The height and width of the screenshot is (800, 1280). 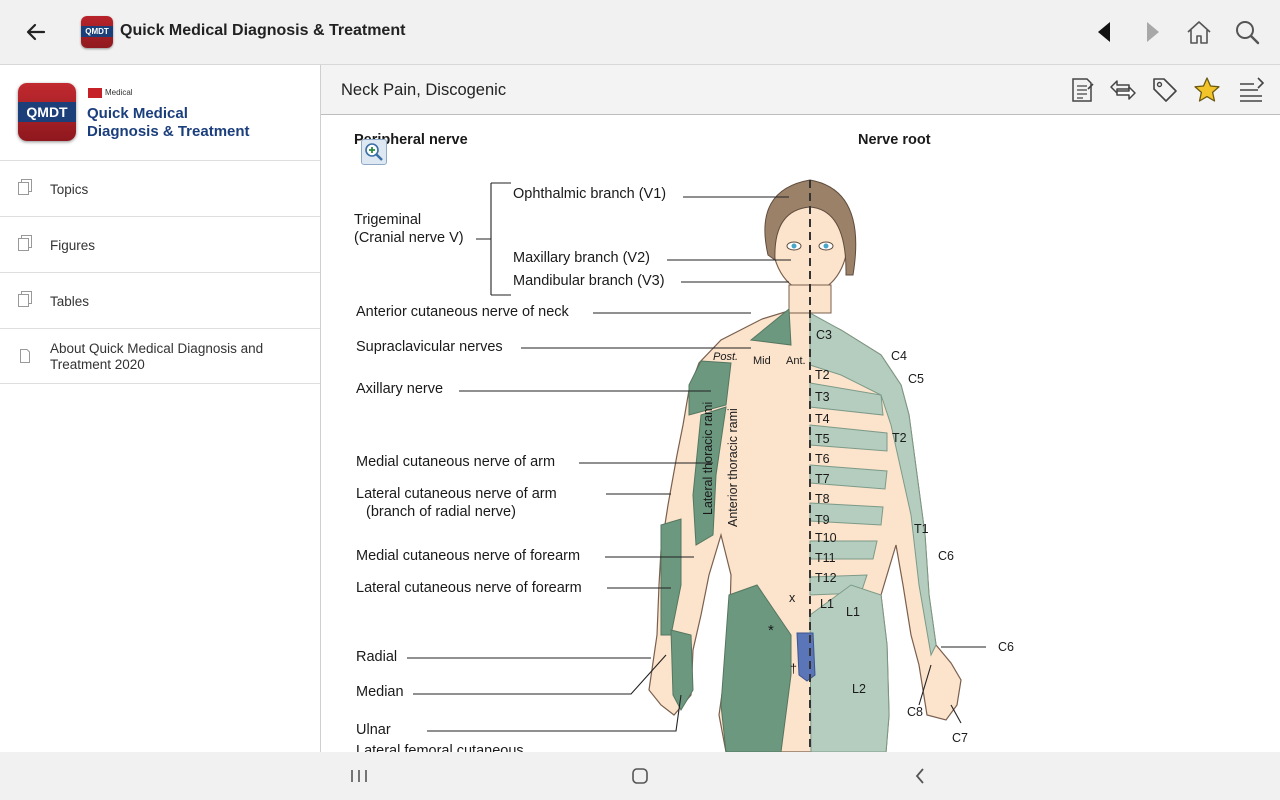 What do you see at coordinates (859, 689) in the screenshot?
I see `dermatome-l2: L2` at bounding box center [859, 689].